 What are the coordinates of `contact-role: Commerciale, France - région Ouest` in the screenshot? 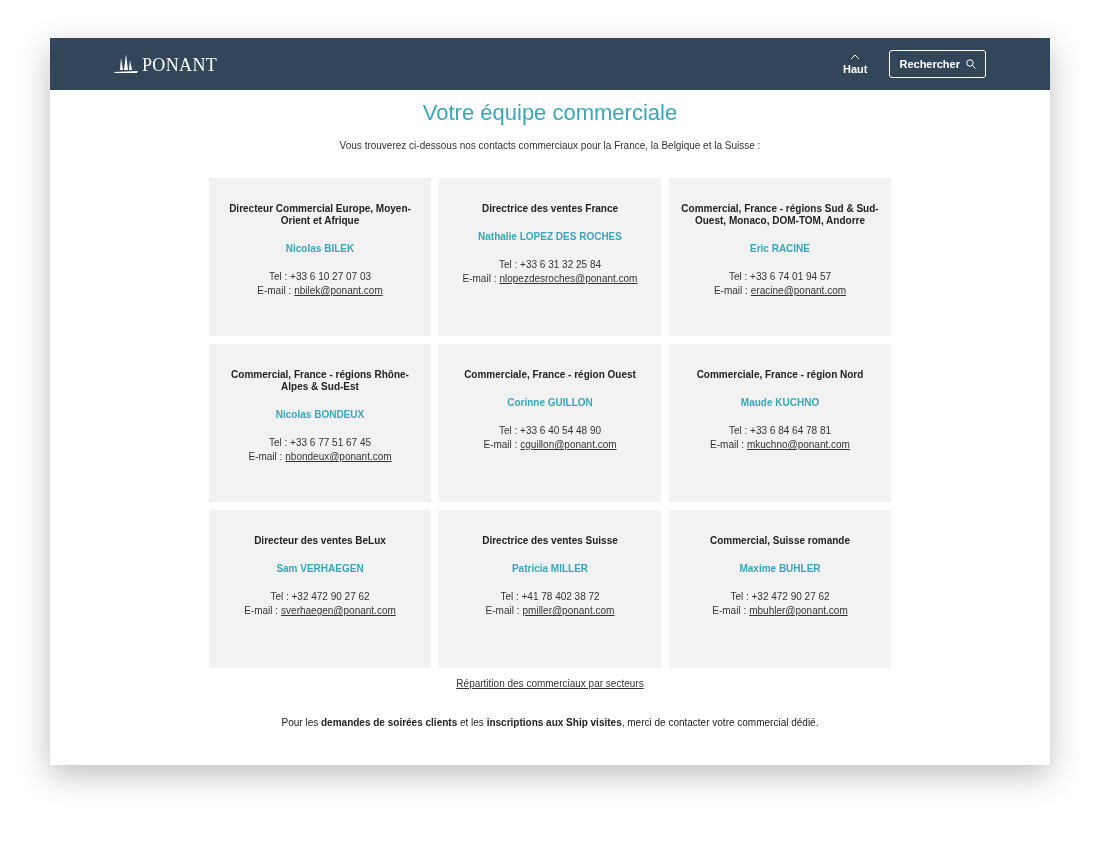 It's located at (550, 375).